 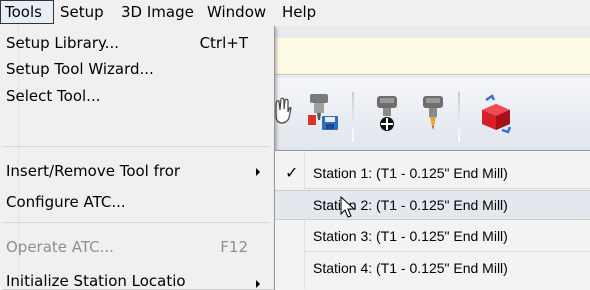 What do you see at coordinates (82, 12) in the screenshot?
I see `menu-setup: Setup` at bounding box center [82, 12].